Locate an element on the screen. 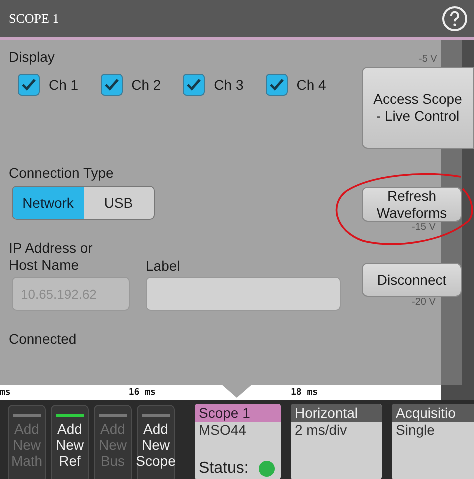 The height and width of the screenshot is (479, 474). field-label: IP Address or Host Name is located at coordinates (51, 257).